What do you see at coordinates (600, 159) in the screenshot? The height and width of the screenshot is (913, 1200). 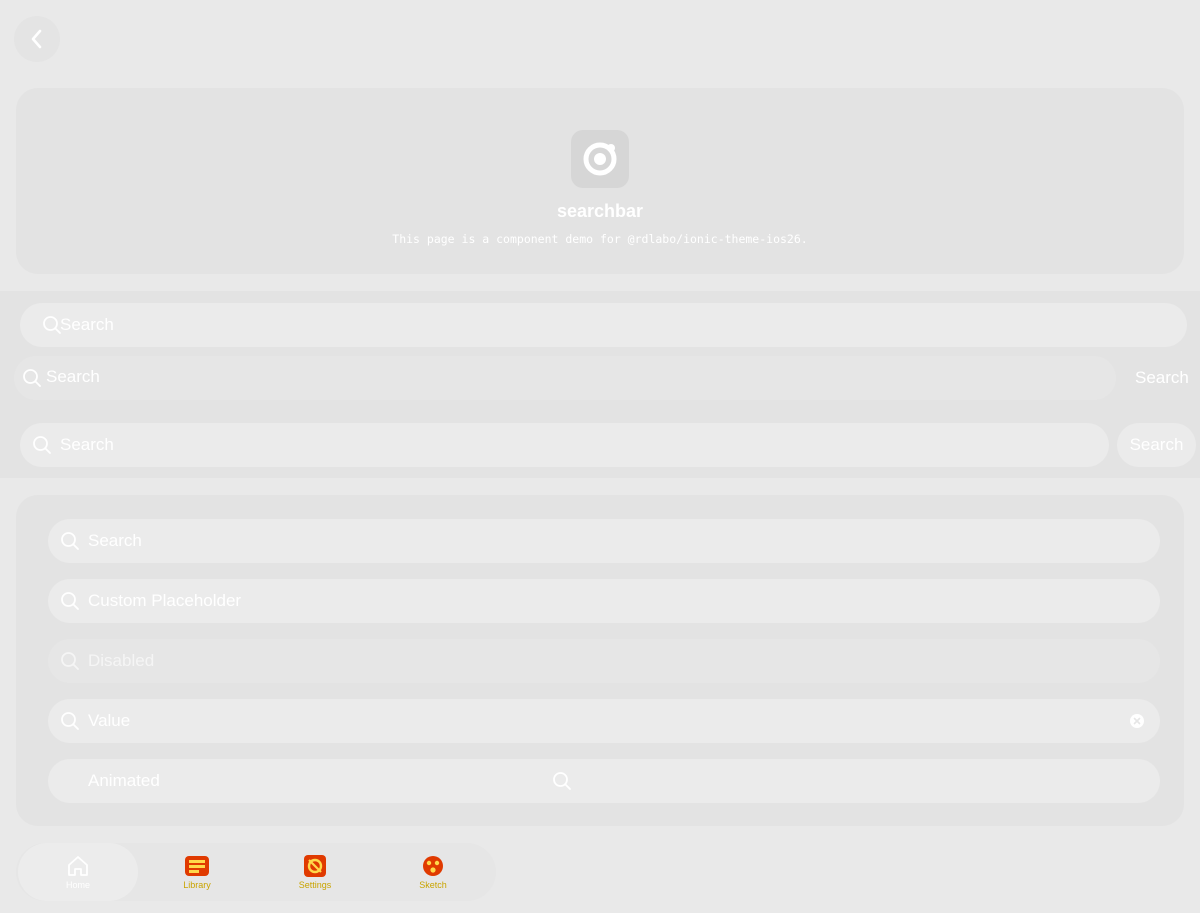 I see `ionic-logo-icon` at bounding box center [600, 159].